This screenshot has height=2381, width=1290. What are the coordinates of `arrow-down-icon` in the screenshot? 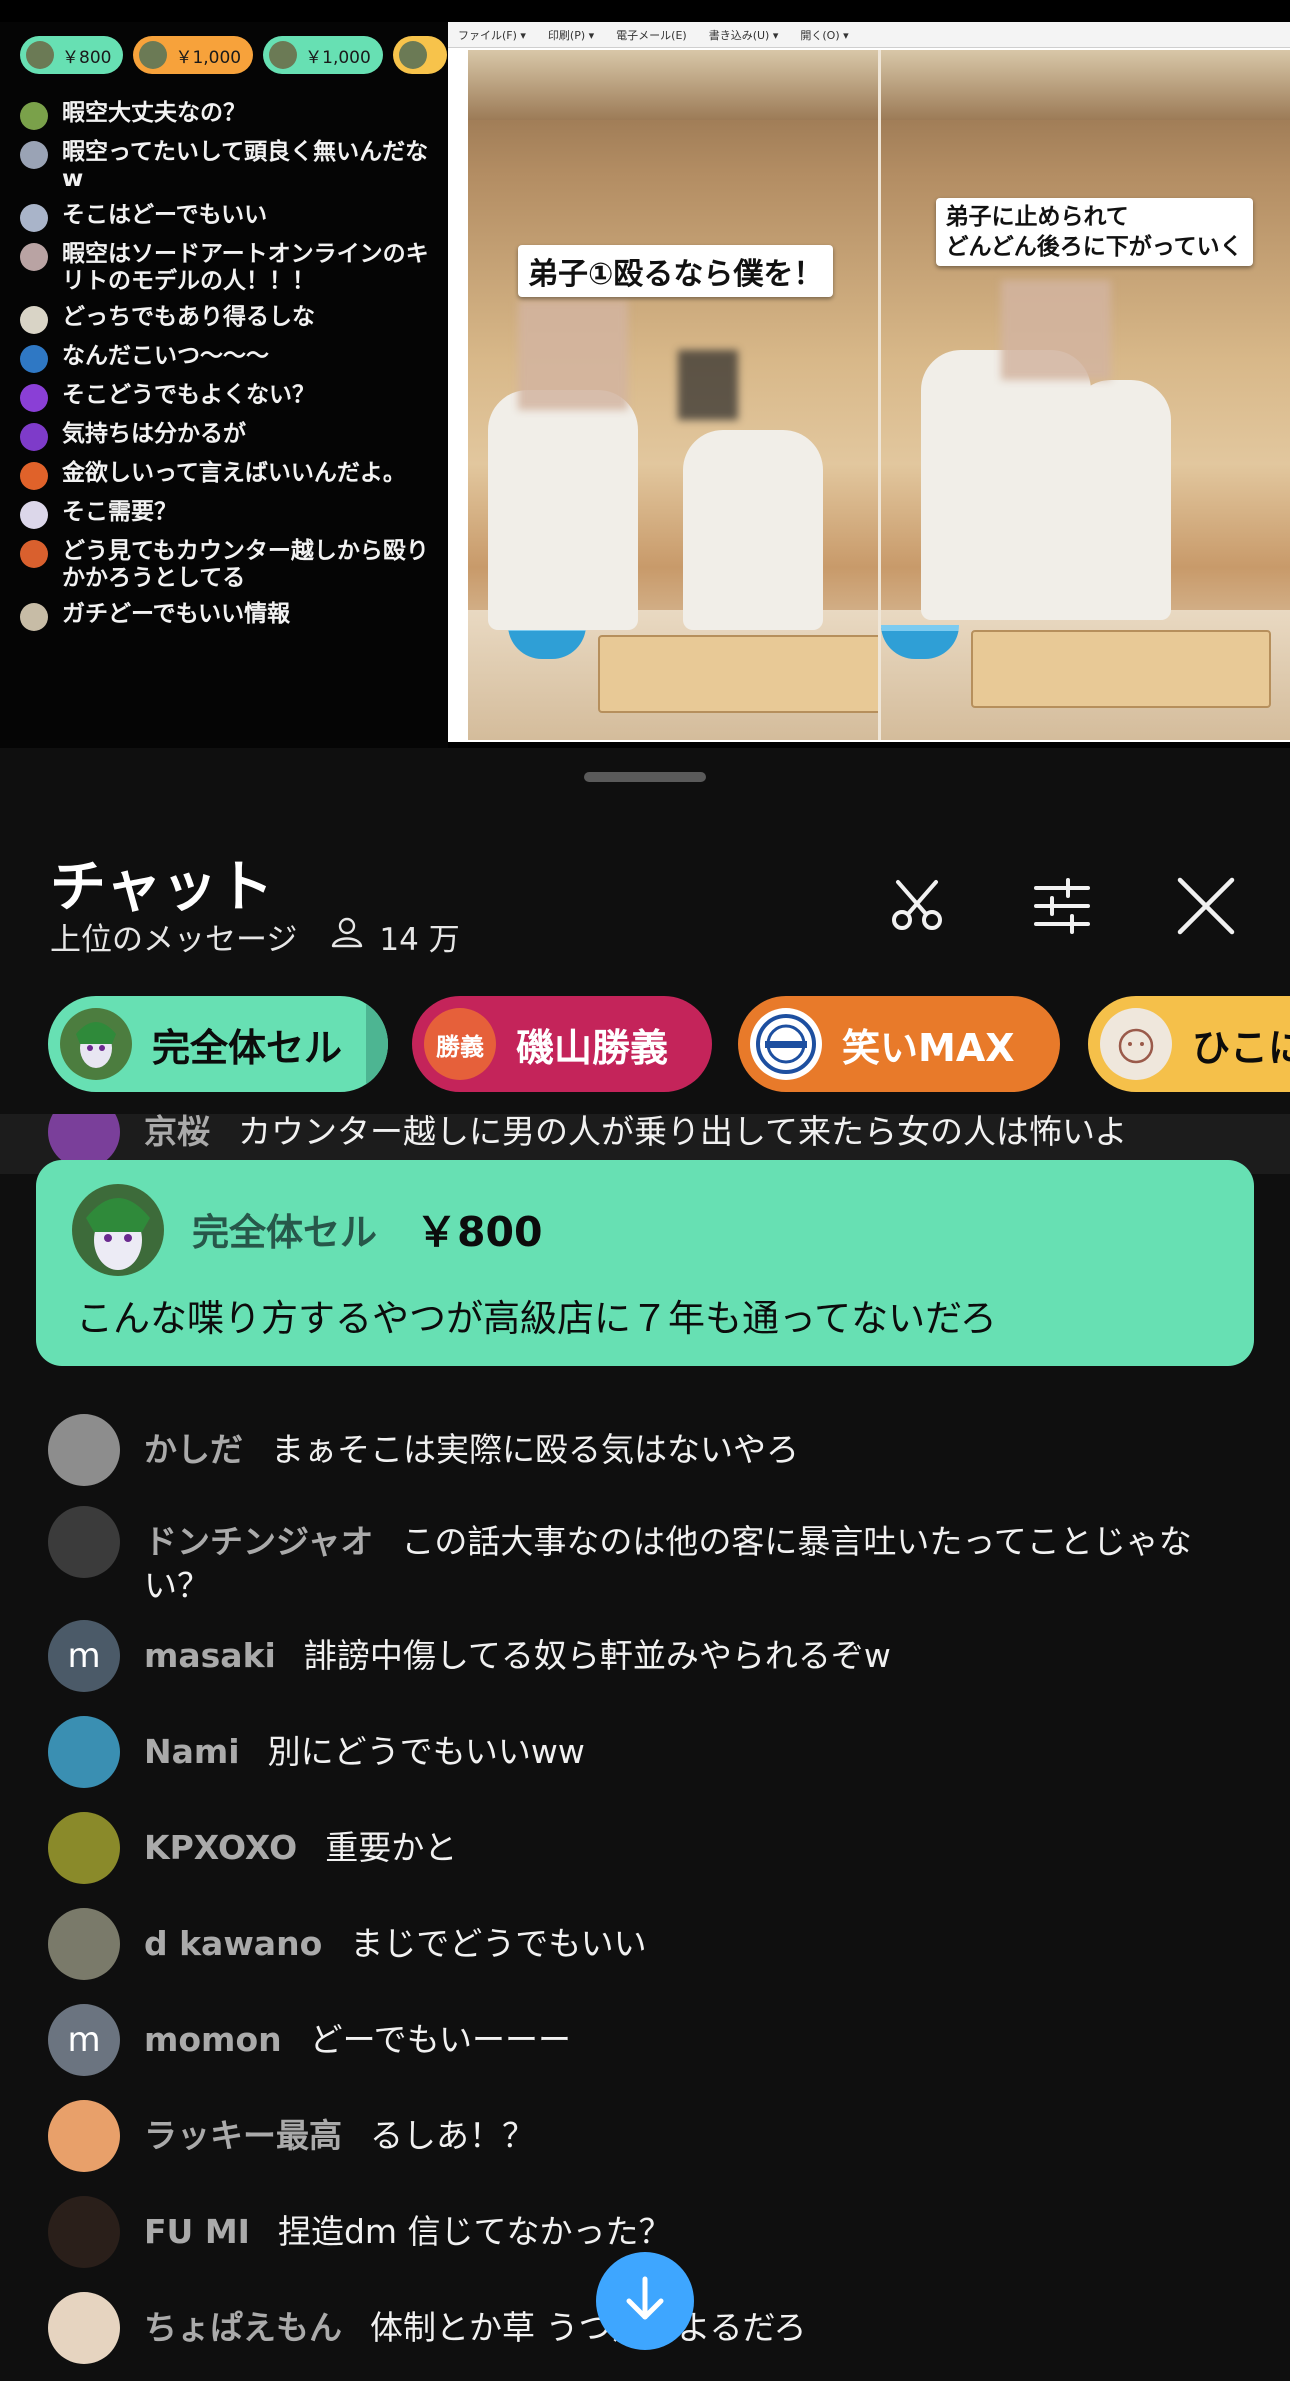 It's located at (645, 2301).